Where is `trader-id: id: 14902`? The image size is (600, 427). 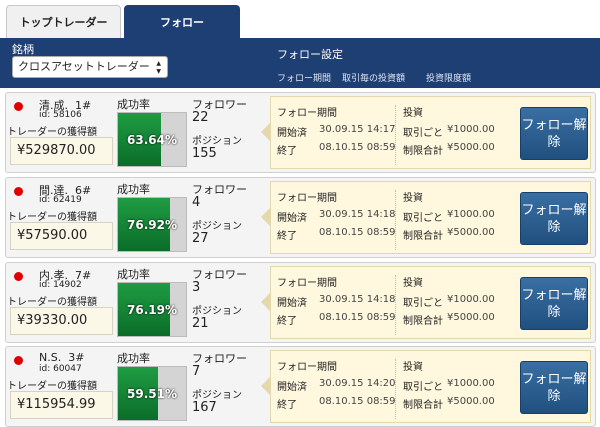
trader-id: id: 14902 is located at coordinates (60, 285).